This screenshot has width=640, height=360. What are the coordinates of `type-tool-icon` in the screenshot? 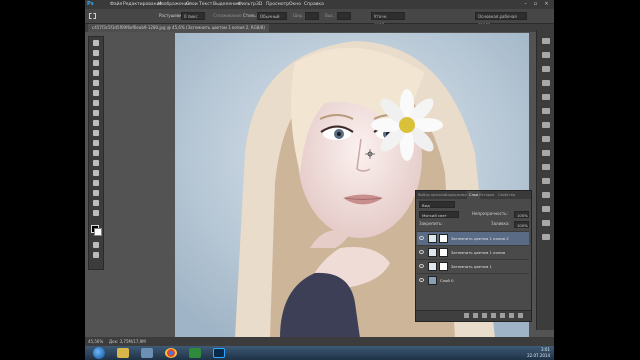 It's located at (96, 193).